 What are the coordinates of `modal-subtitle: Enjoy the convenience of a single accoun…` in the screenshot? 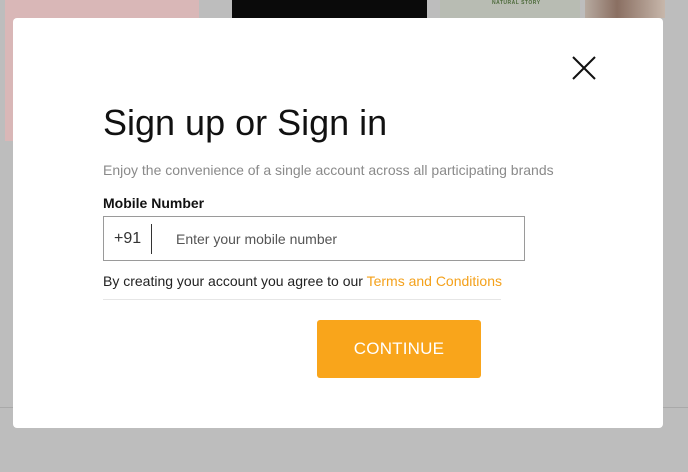 It's located at (328, 170).